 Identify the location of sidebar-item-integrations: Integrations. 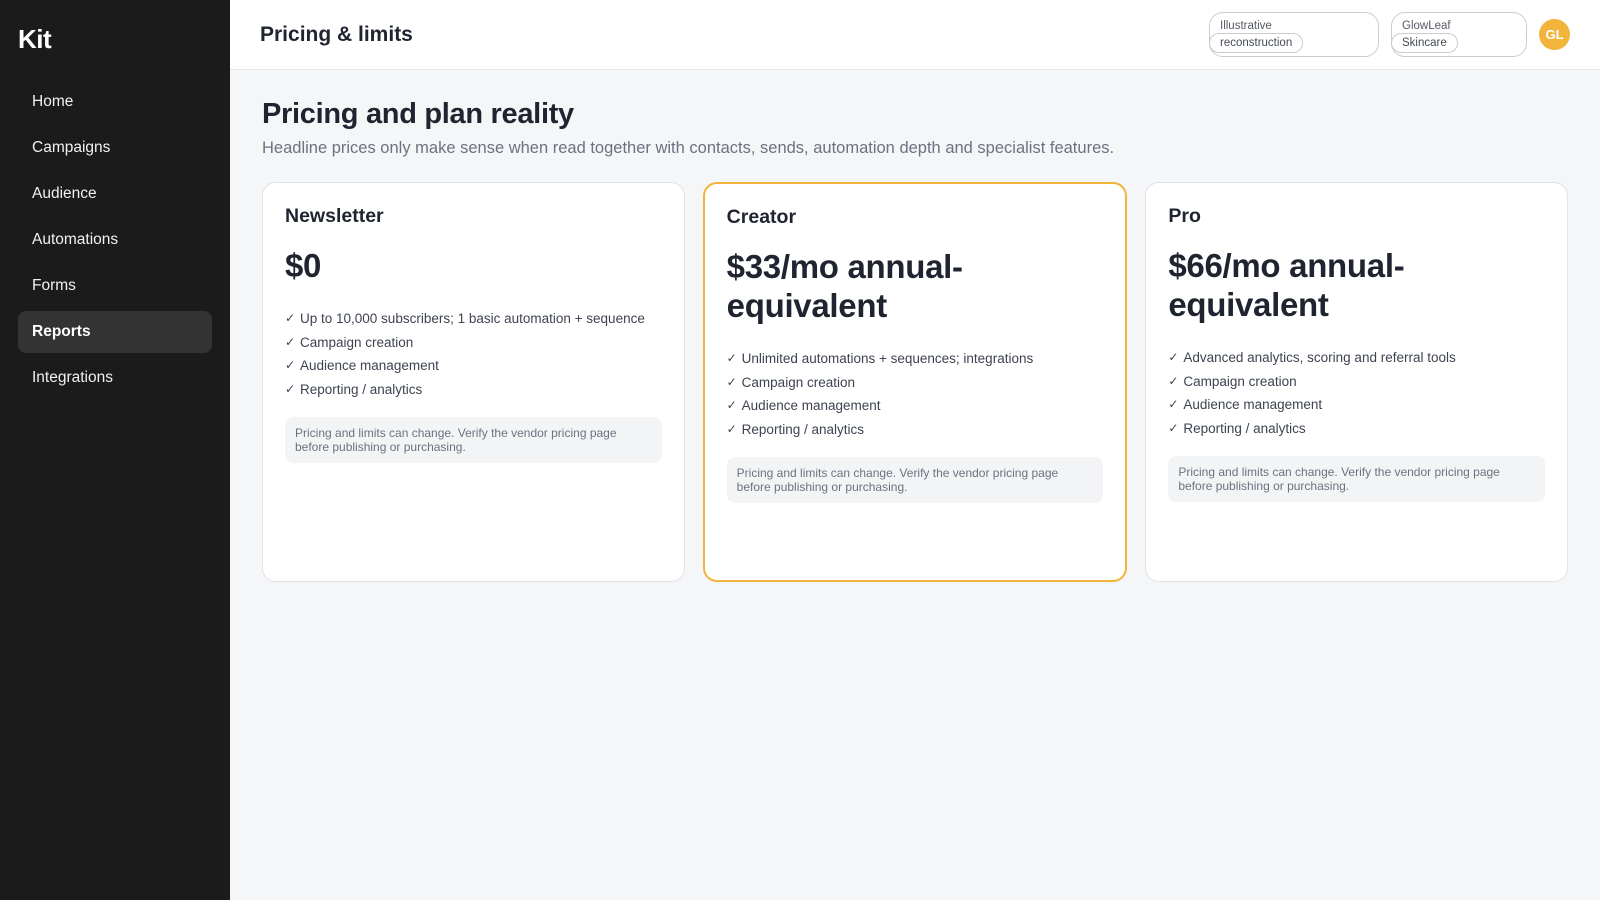
(115, 378).